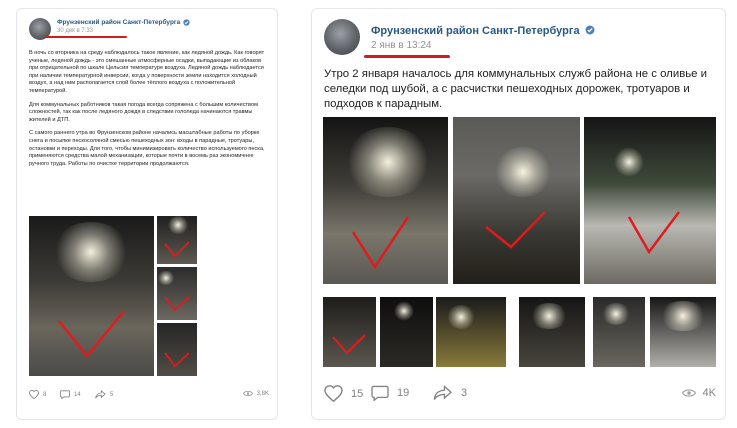 The width and height of the screenshot is (737, 428). What do you see at coordinates (403, 393) in the screenshot?
I see `comments-count: 19` at bounding box center [403, 393].